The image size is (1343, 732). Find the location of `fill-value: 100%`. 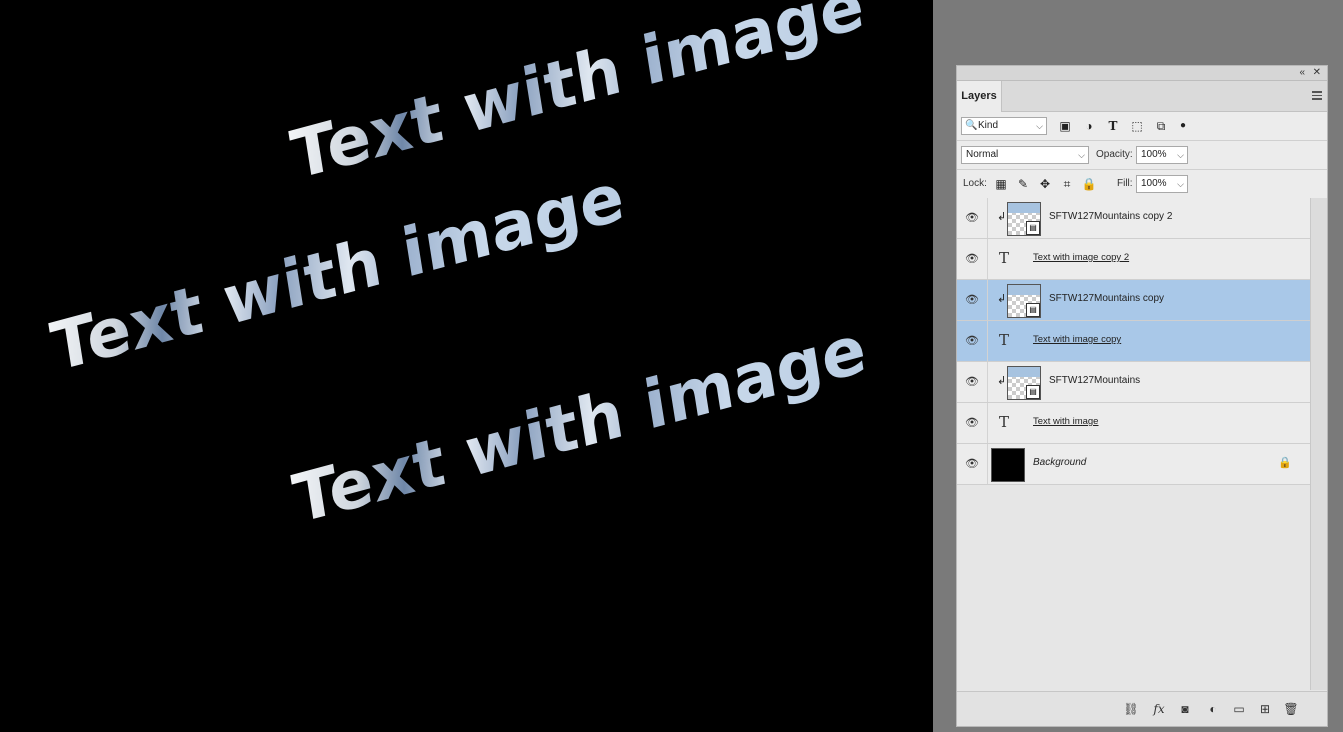

fill-value: 100% is located at coordinates (1154, 183).